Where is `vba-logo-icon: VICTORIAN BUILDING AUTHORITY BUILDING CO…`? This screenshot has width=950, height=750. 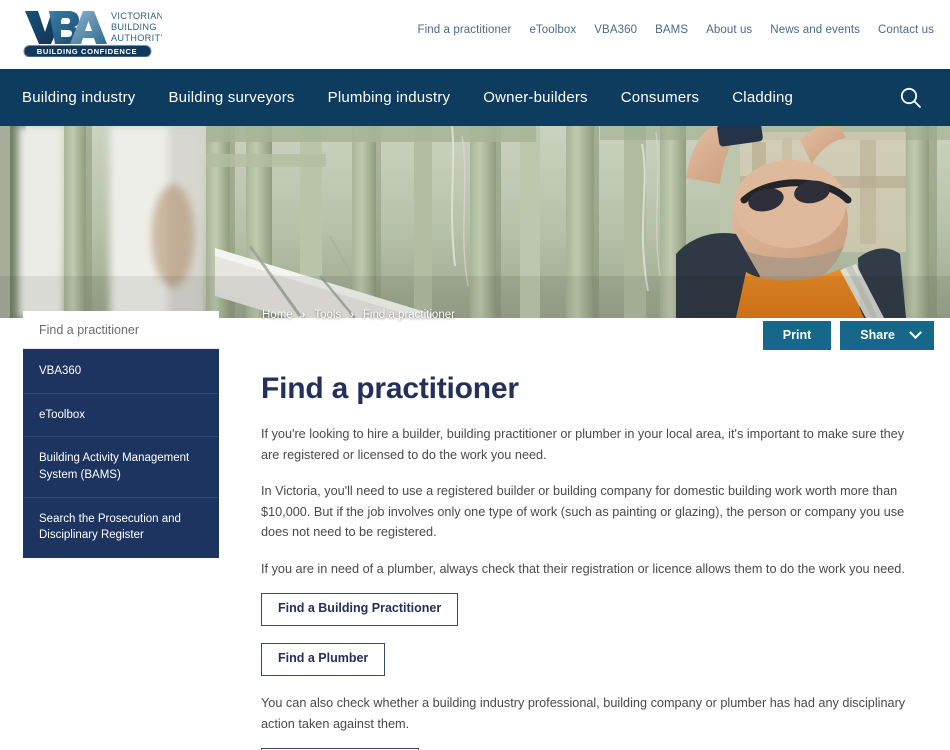
vba-logo-icon: VICTORIAN BUILDING AUTHORITY BUILDING CO… is located at coordinates (92, 34).